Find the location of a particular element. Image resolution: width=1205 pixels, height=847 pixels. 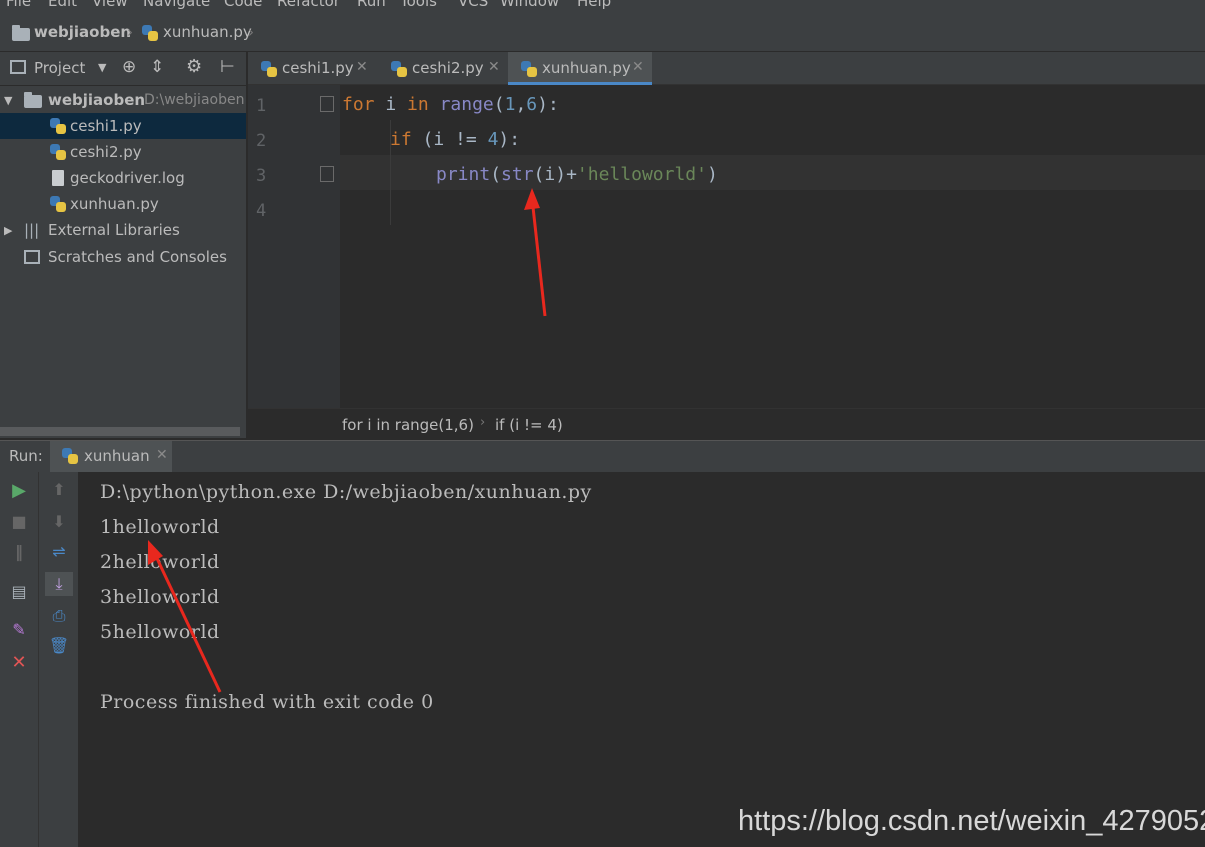

watermark: https://blog.csdn.net/weixin_42790526 is located at coordinates (971, 821).